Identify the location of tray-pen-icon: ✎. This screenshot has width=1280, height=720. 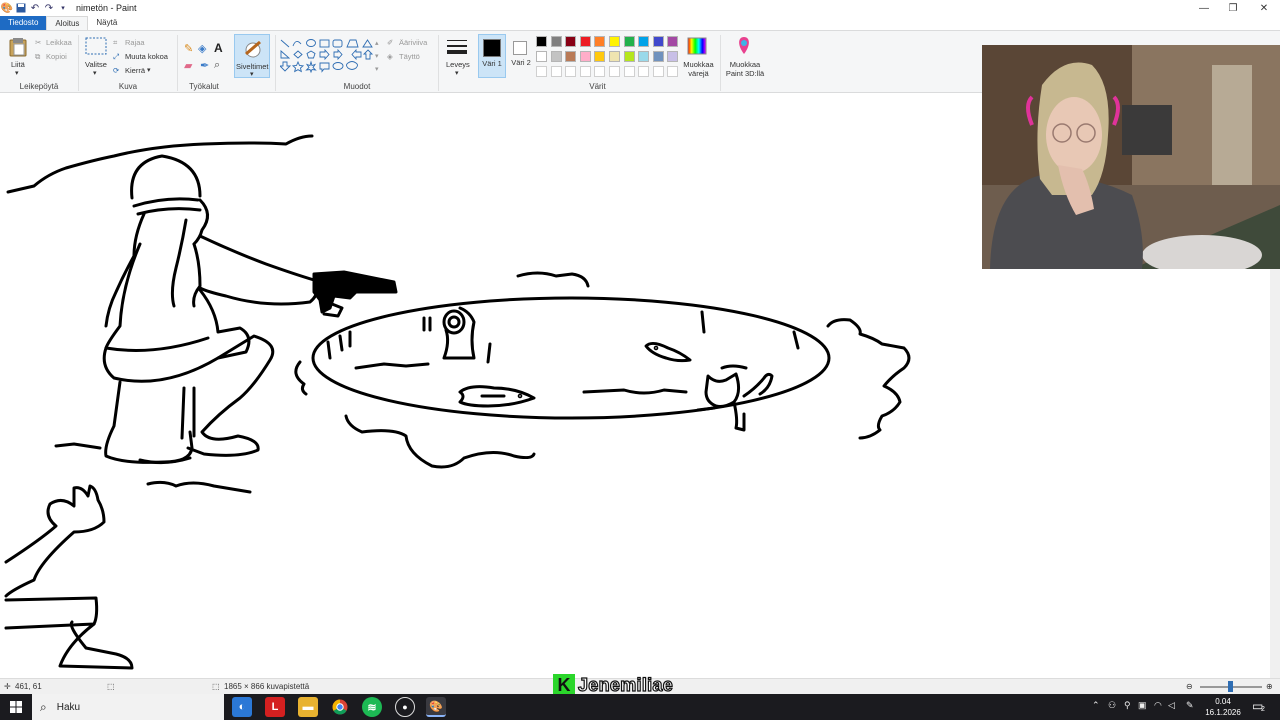
(1190, 705).